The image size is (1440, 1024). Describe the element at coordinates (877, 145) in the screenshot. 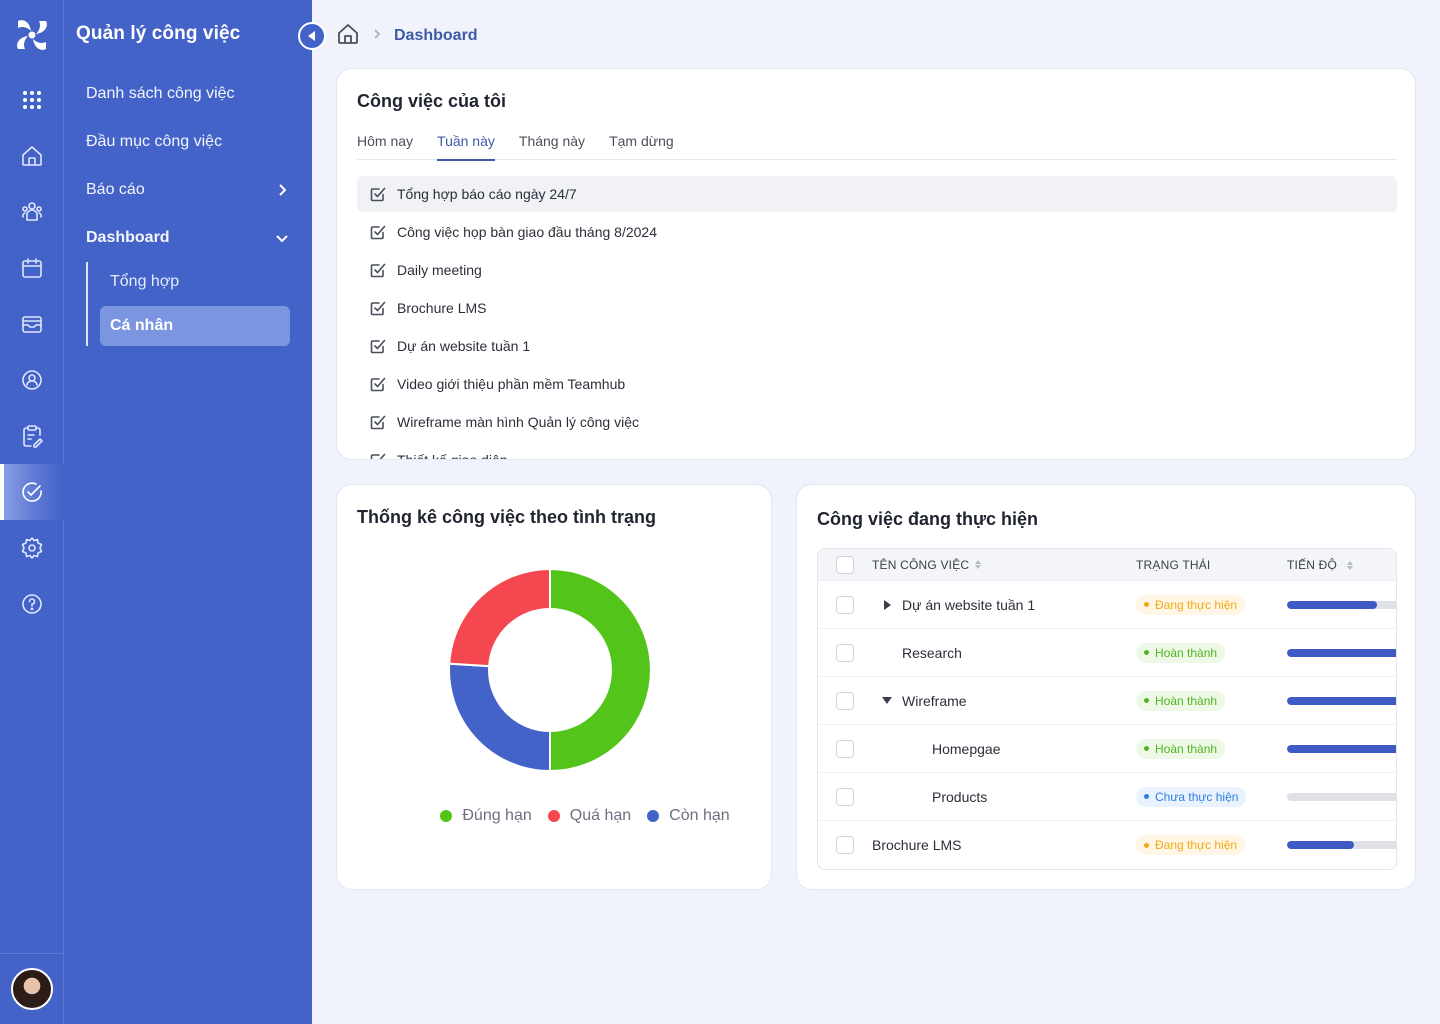

I see `my-tasks-tabs: Hôm nay Tuần này Tháng này Tạm dừng` at that location.